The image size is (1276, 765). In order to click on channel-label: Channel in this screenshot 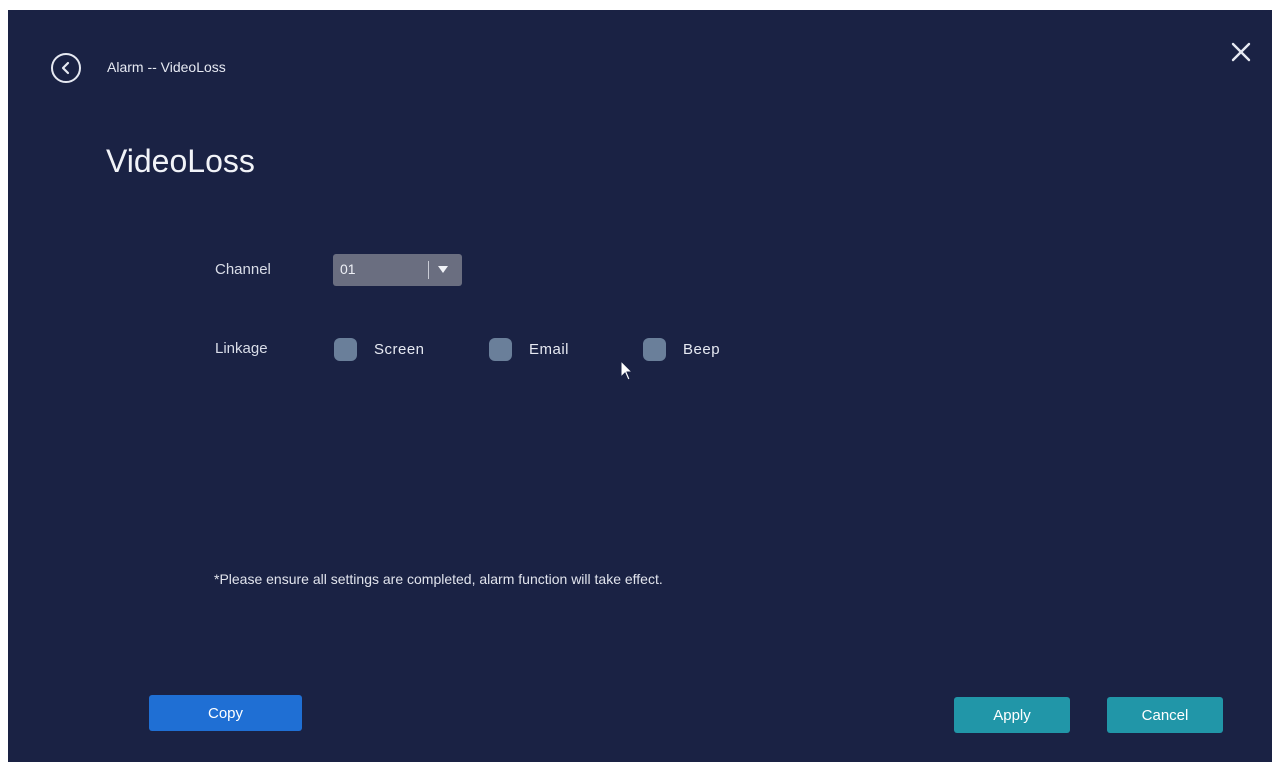, I will do `click(243, 269)`.